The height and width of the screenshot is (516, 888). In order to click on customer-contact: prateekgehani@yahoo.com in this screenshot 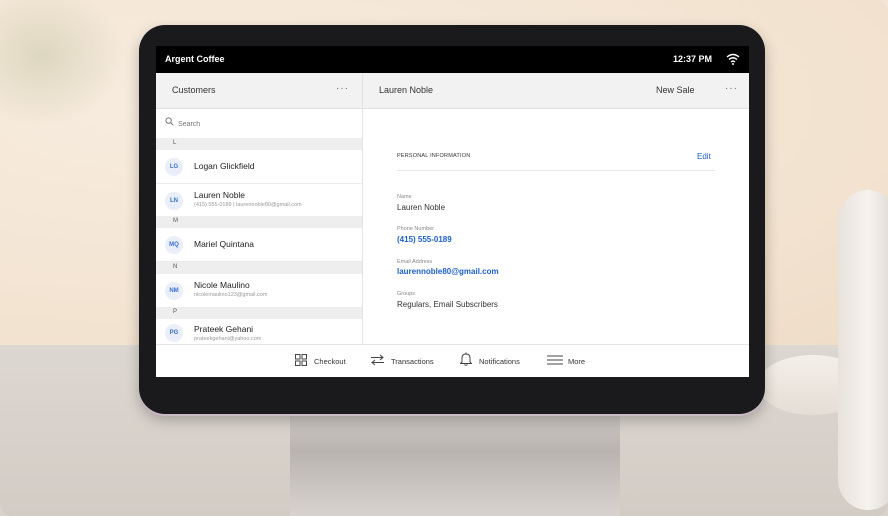, I will do `click(228, 339)`.